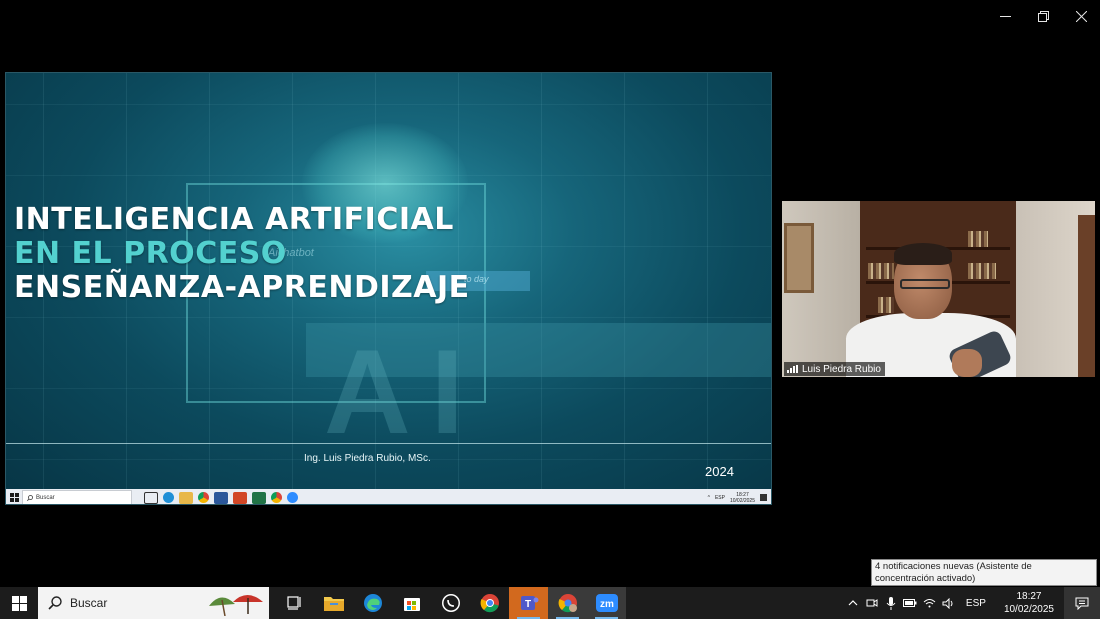  Describe the element at coordinates (799, 258) in the screenshot. I see `video-window-left` at that location.